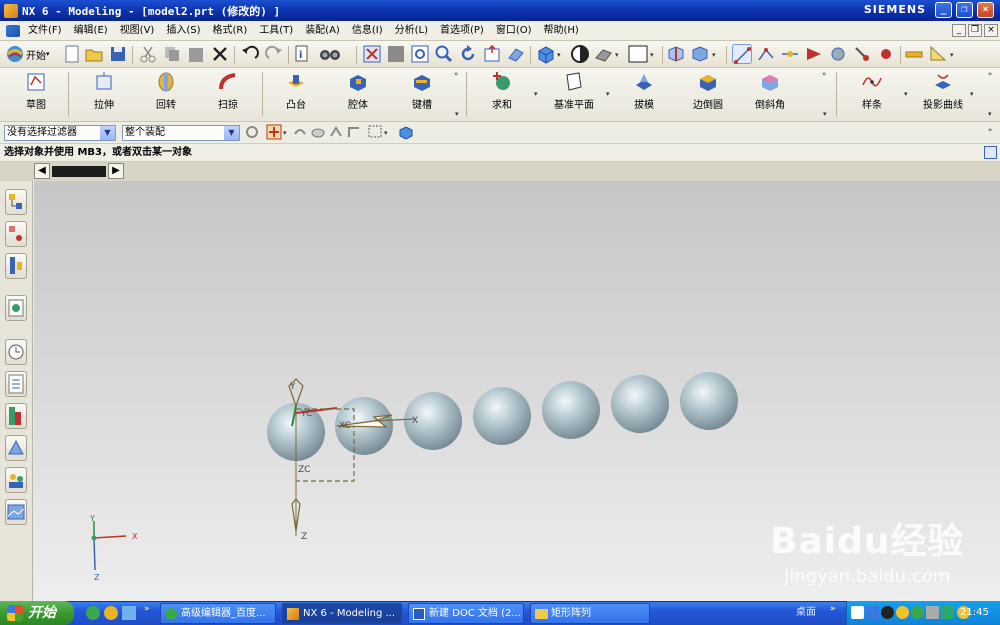  What do you see at coordinates (502, 91) in the screenshot?
I see `unite-button: 求和` at bounding box center [502, 91].